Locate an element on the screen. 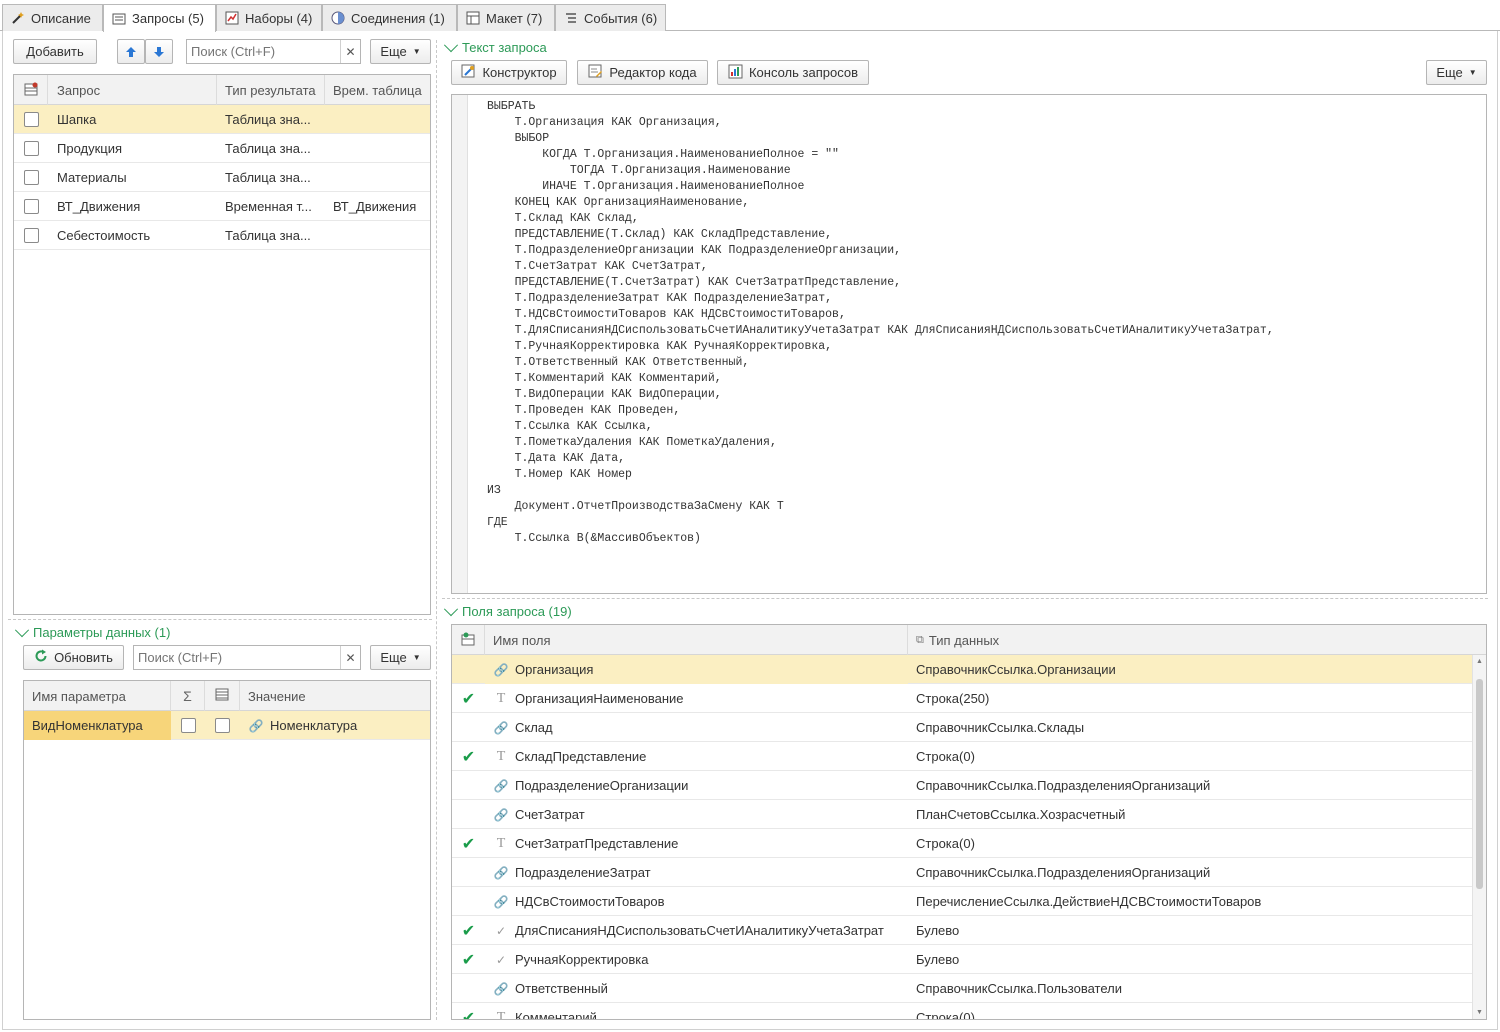 The image size is (1500, 1032). field-type-cell: СправочникСсылка.Организации is located at coordinates (1191, 669).